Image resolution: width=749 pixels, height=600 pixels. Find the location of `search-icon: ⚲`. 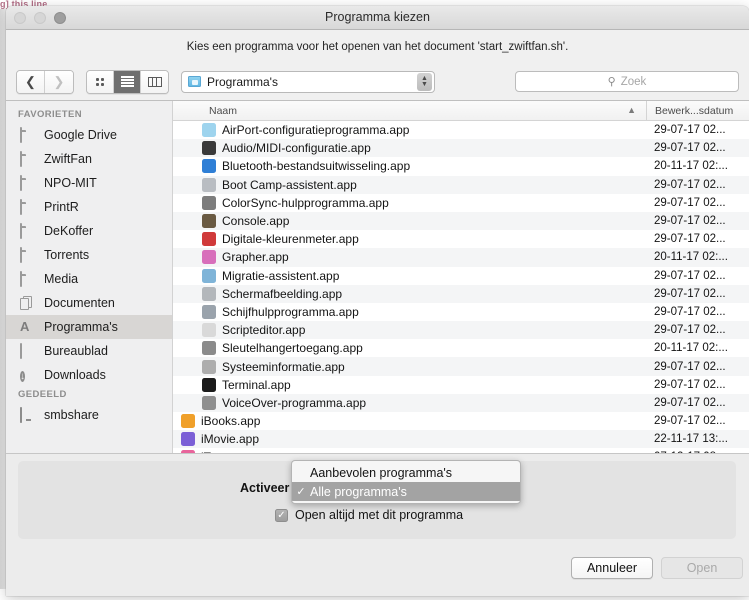

search-icon: ⚲ is located at coordinates (611, 82).